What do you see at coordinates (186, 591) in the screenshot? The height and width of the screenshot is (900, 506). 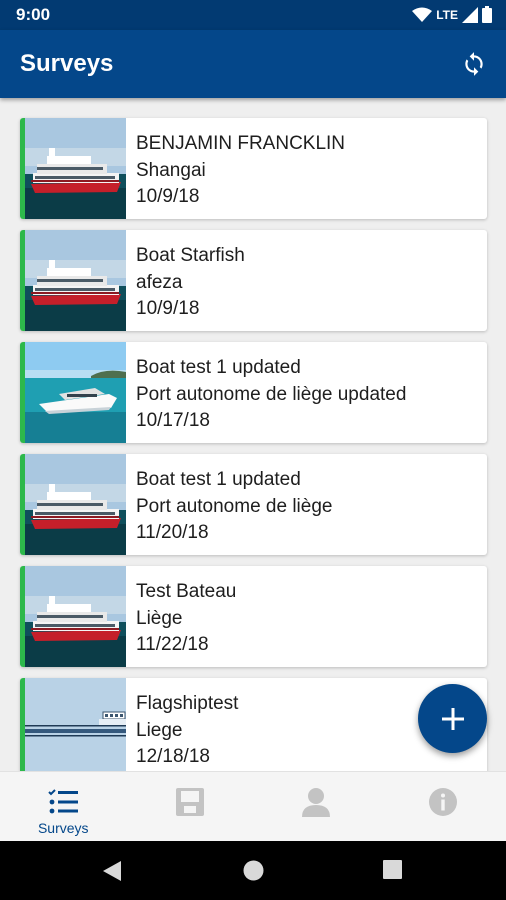 I see `survey-name: Test Bateau` at bounding box center [186, 591].